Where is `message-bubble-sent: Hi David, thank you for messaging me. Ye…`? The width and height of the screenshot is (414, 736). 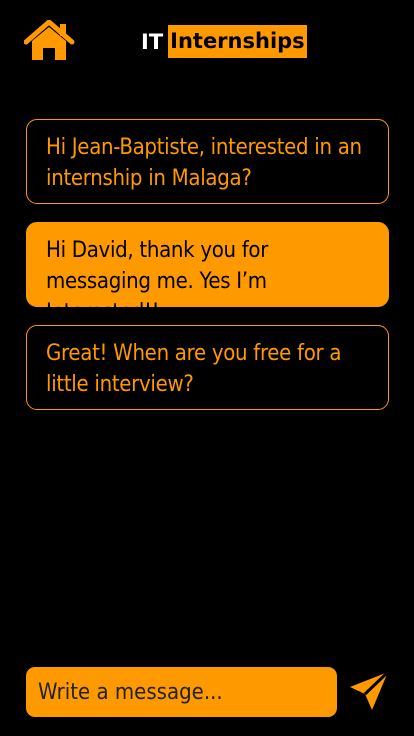
message-bubble-sent: Hi David, thank you for messaging me. Ye… is located at coordinates (207, 273).